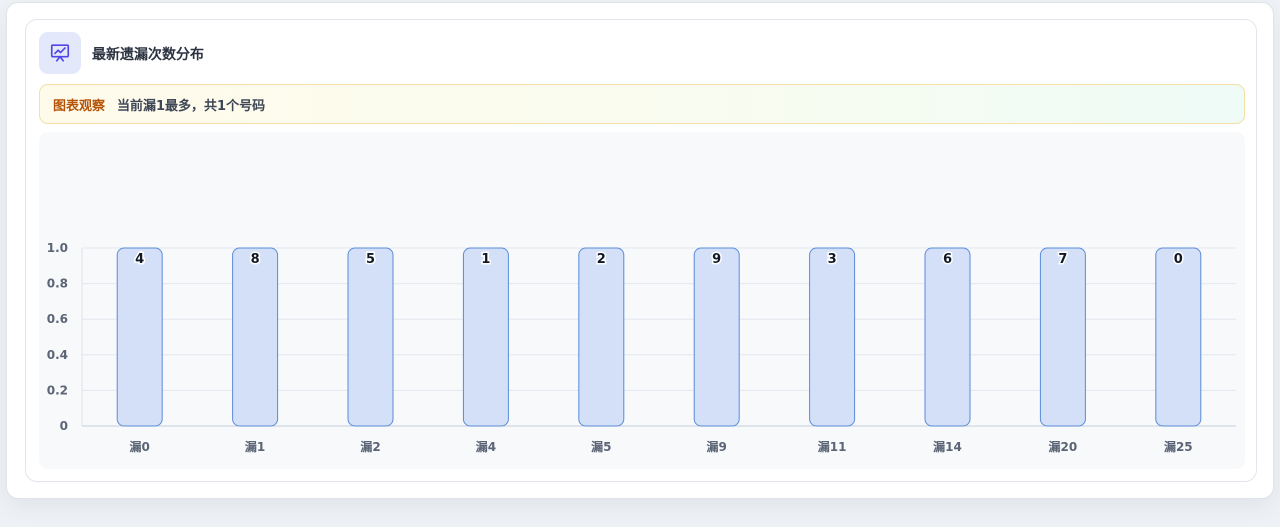  Describe the element at coordinates (64, 426) in the screenshot. I see `y-tick-label: 0` at that location.